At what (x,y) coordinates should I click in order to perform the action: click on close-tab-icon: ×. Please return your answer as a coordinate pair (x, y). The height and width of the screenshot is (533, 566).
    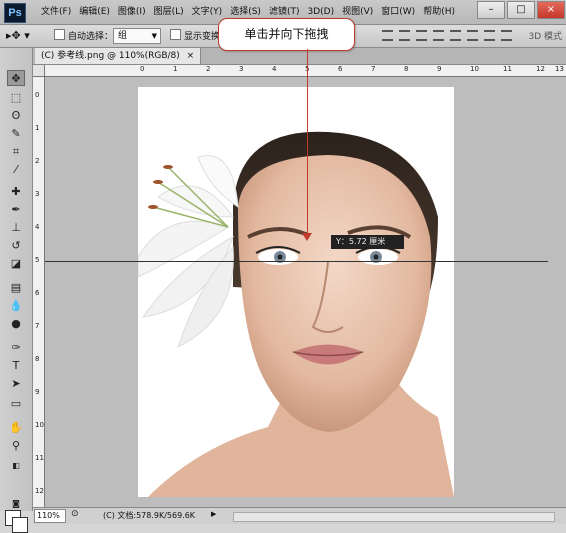
    Looking at the image, I should click on (191, 56).